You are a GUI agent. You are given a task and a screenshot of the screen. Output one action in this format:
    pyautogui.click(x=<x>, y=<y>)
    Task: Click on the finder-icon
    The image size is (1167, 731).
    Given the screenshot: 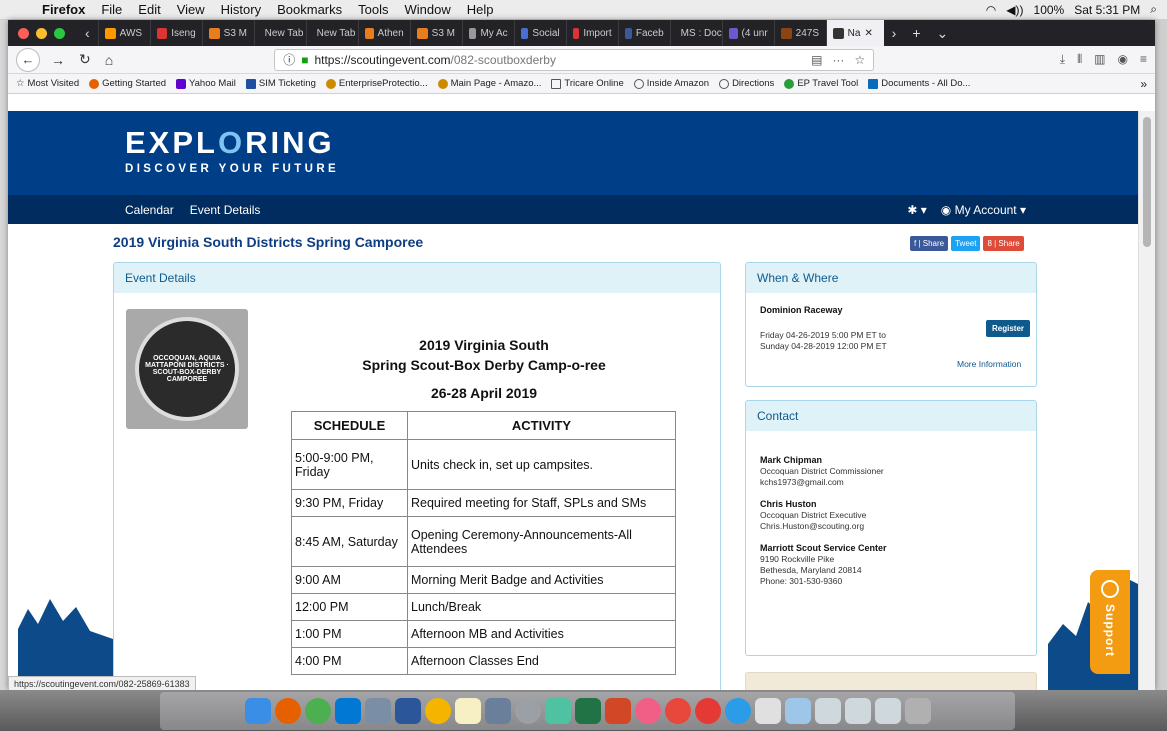 What is the action you would take?
    pyautogui.click(x=257, y=711)
    